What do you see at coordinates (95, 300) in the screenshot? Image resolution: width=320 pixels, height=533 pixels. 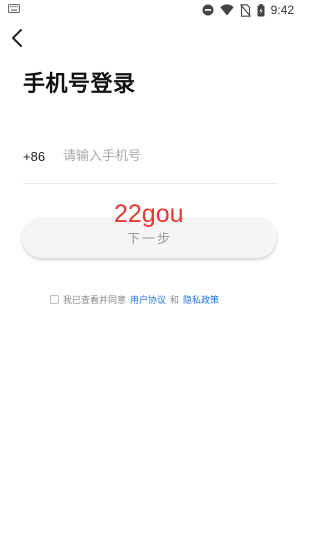 I see `agreement-prefix: 我已查看并同意` at bounding box center [95, 300].